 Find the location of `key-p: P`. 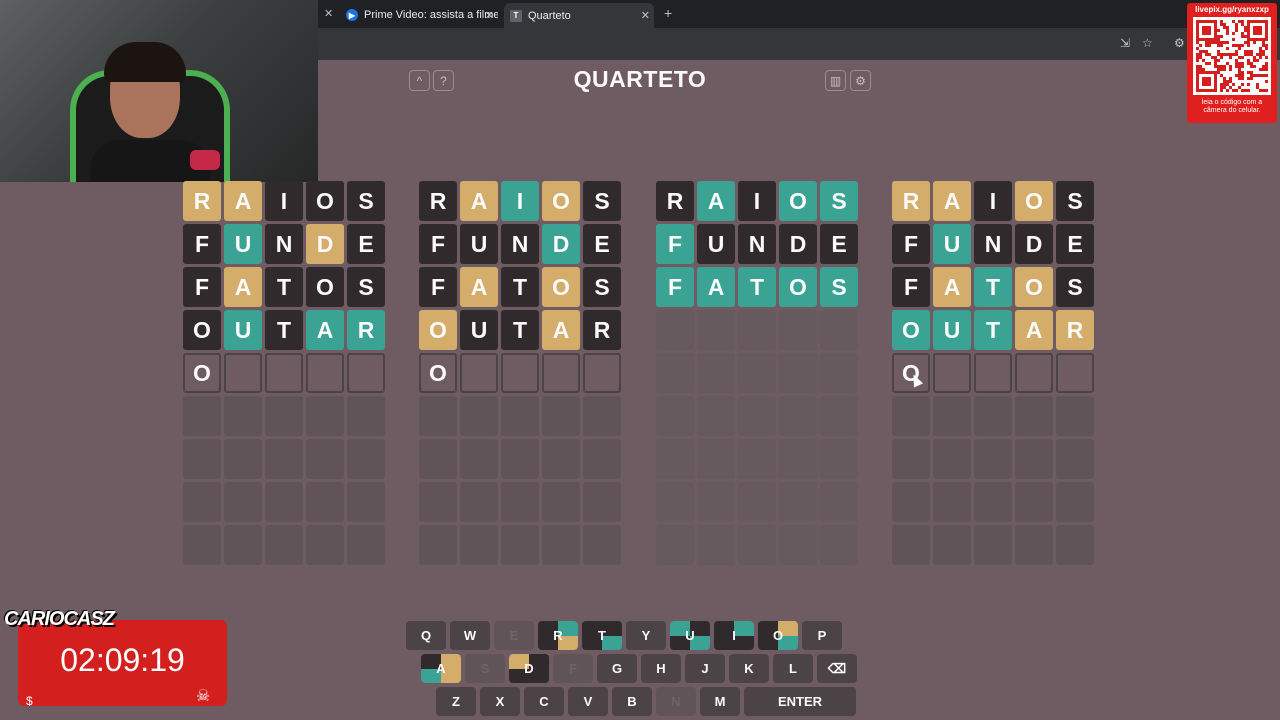

key-p: P is located at coordinates (822, 635).